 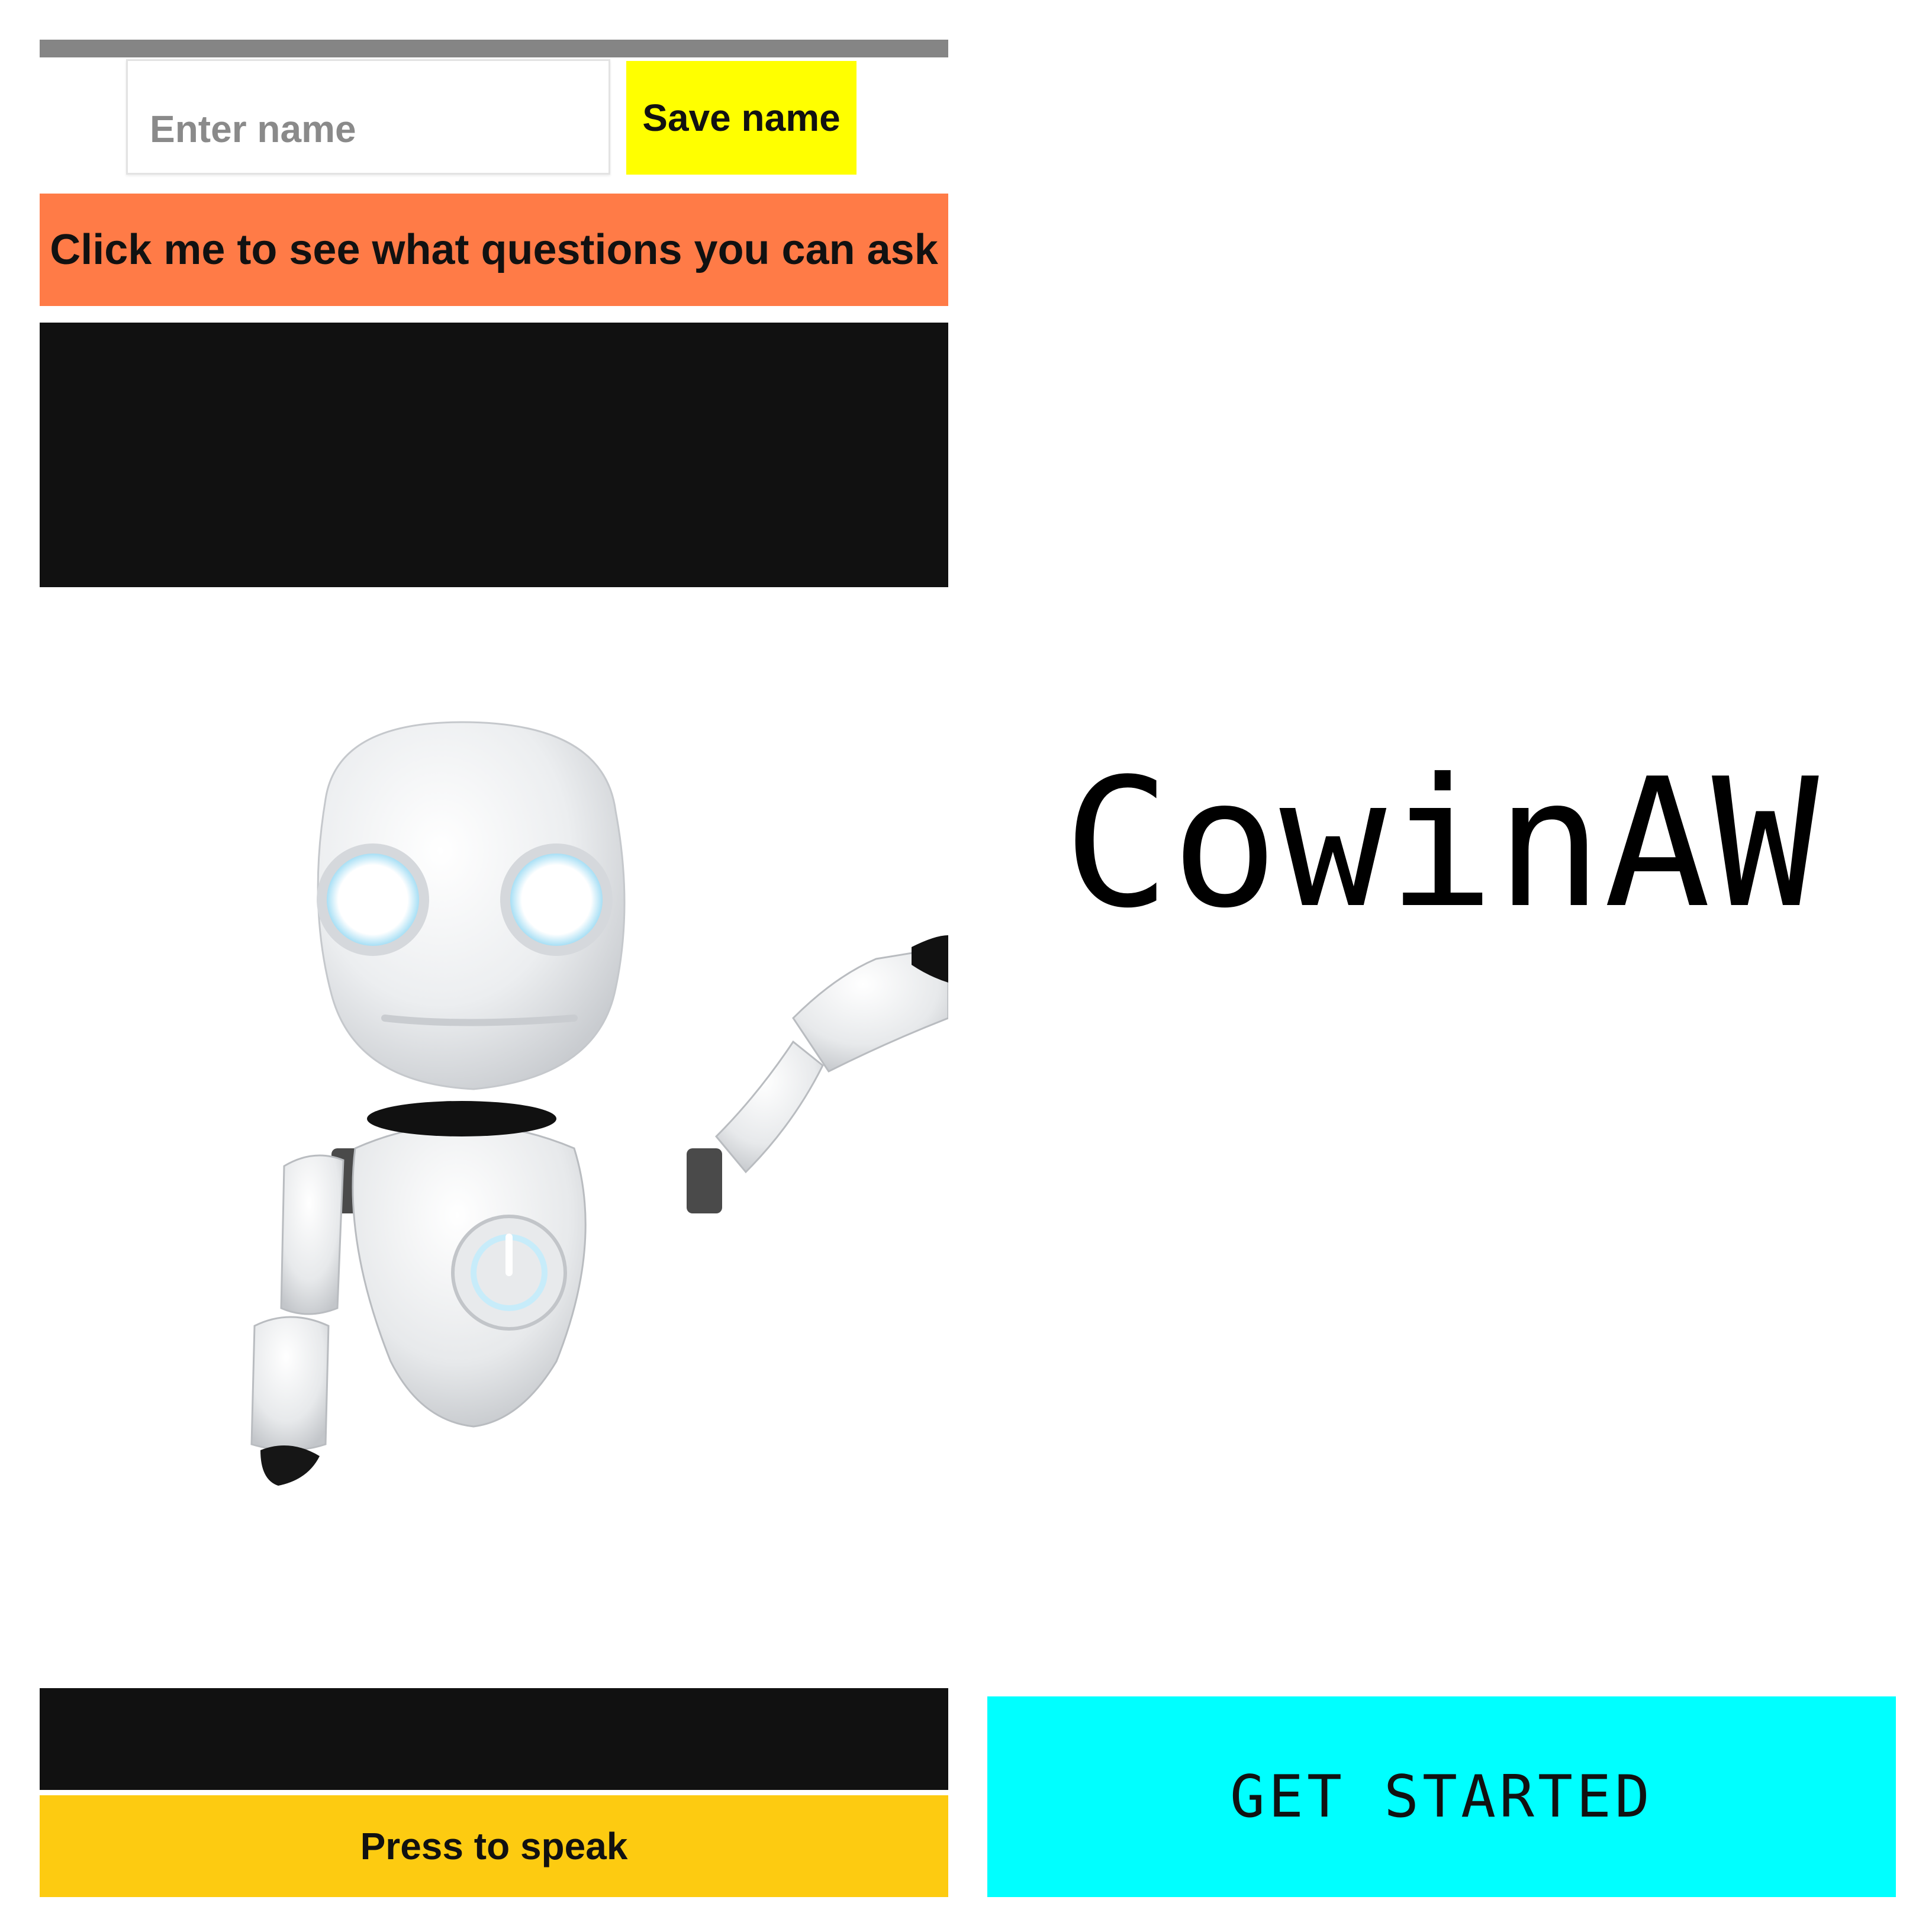 I want to click on app-title: CowinAW, so click(x=1442, y=844).